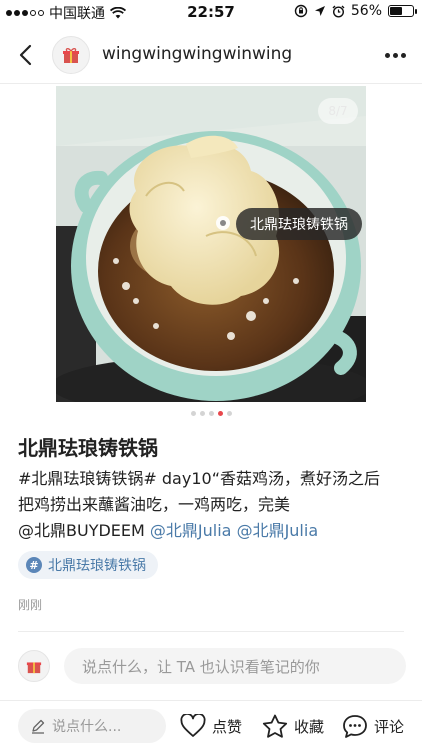 Image resolution: width=422 pixels, height=750 pixels. I want to click on like-button: 点赞, so click(211, 726).